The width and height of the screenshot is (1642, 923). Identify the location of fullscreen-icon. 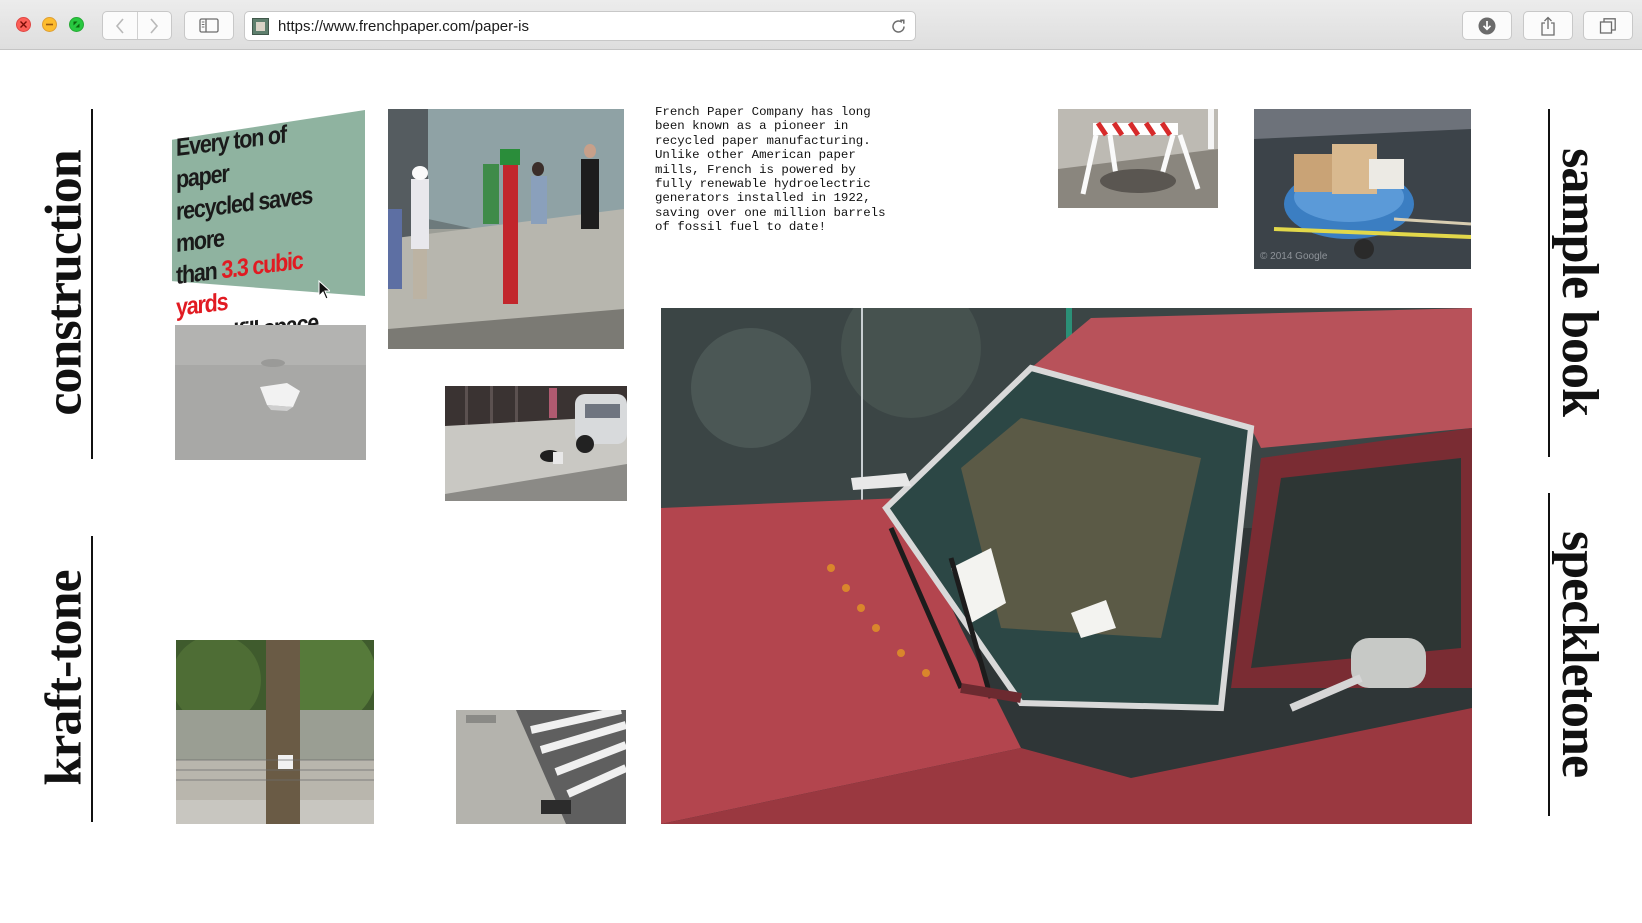
(76, 24).